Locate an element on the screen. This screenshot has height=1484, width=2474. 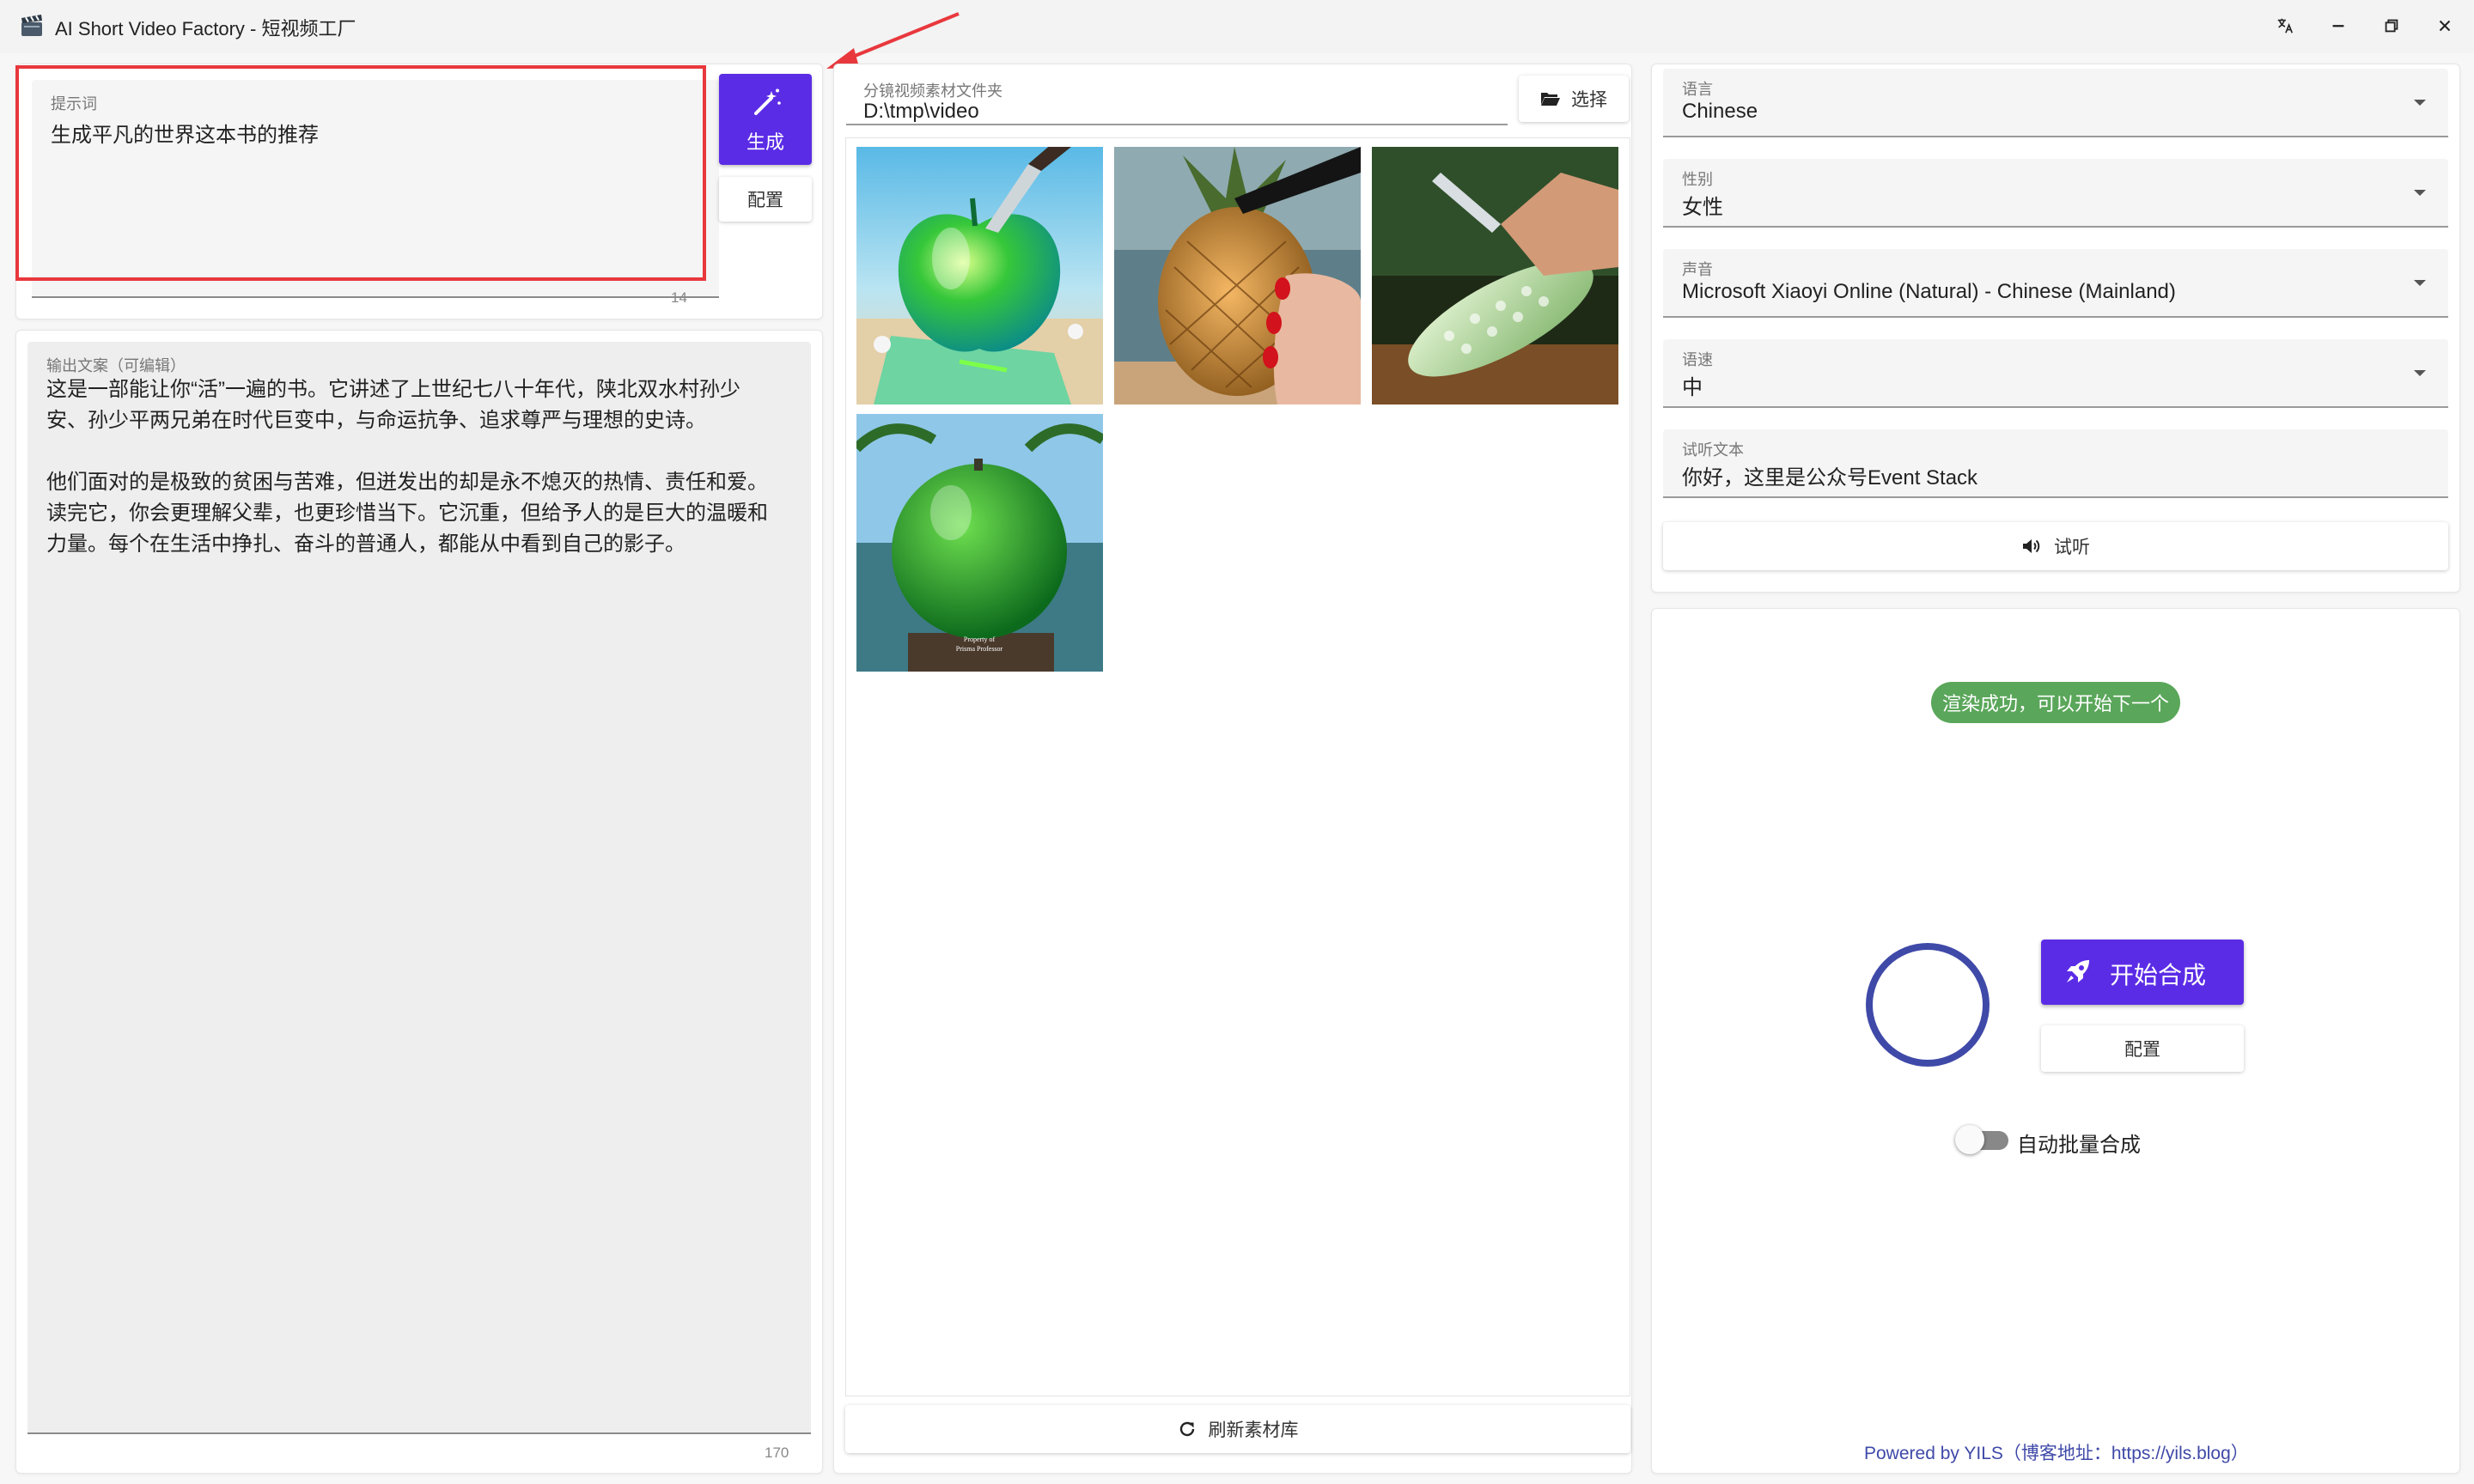
voice-label: 声音 is located at coordinates (1697, 270).